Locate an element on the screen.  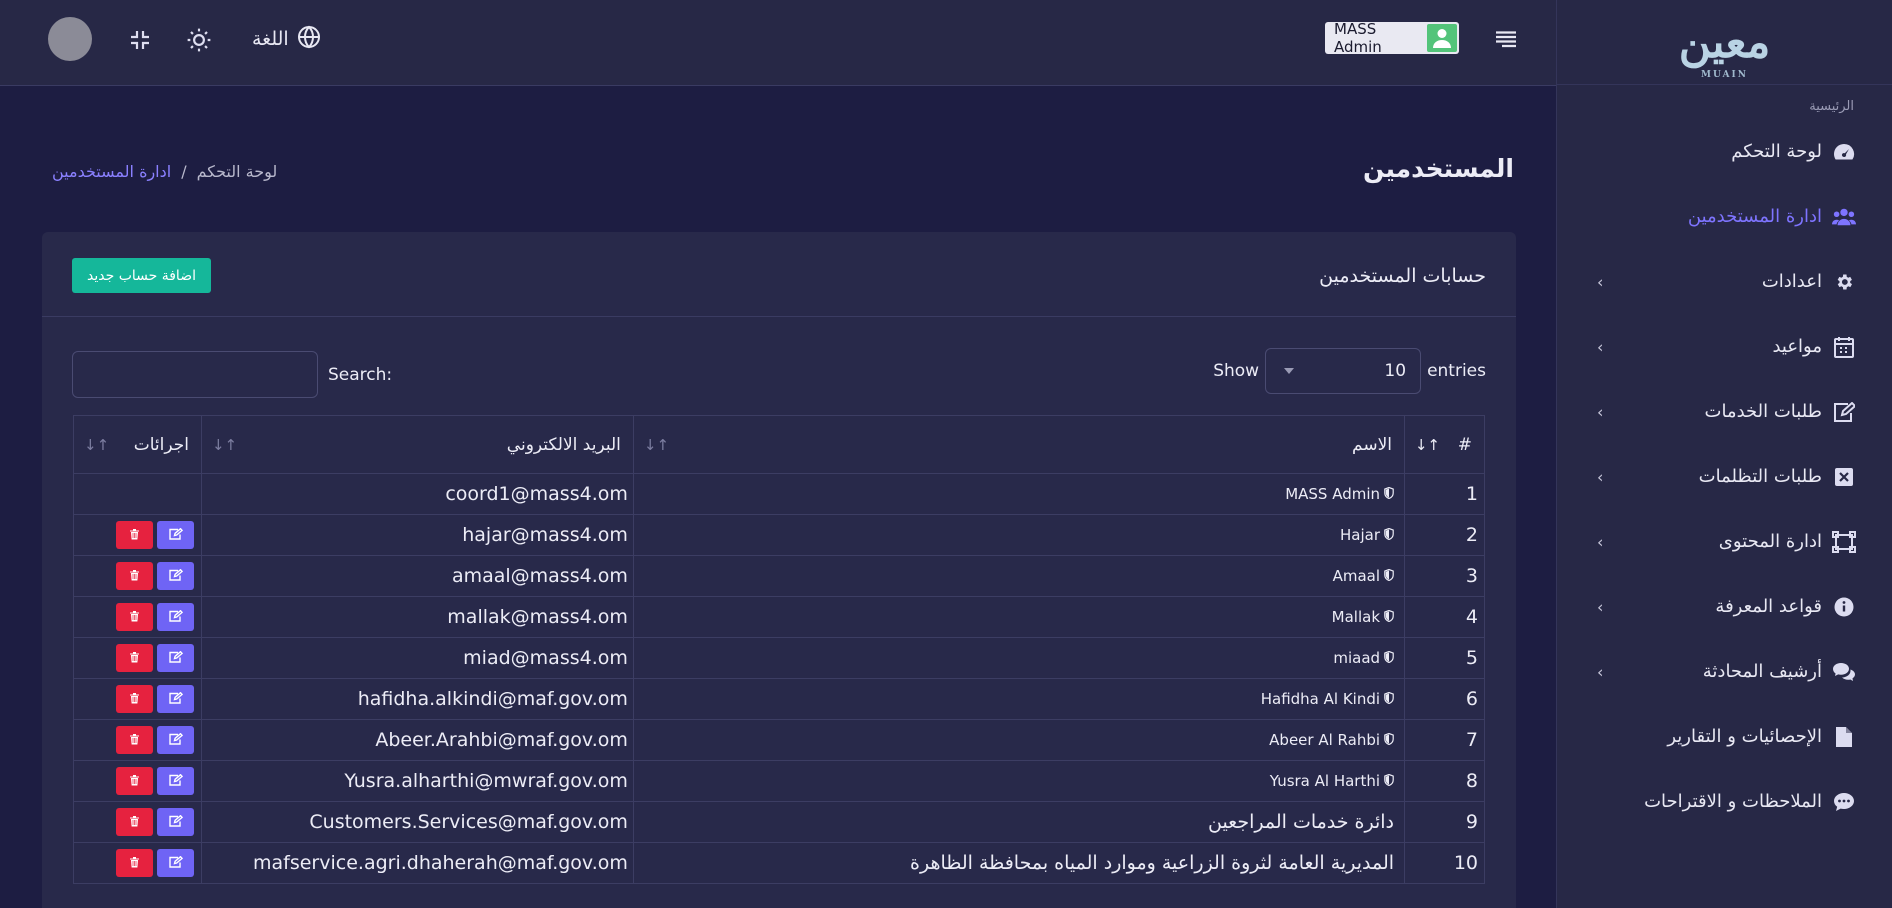
sidebar-section-label: الرئيسية is located at coordinates (1831, 106).